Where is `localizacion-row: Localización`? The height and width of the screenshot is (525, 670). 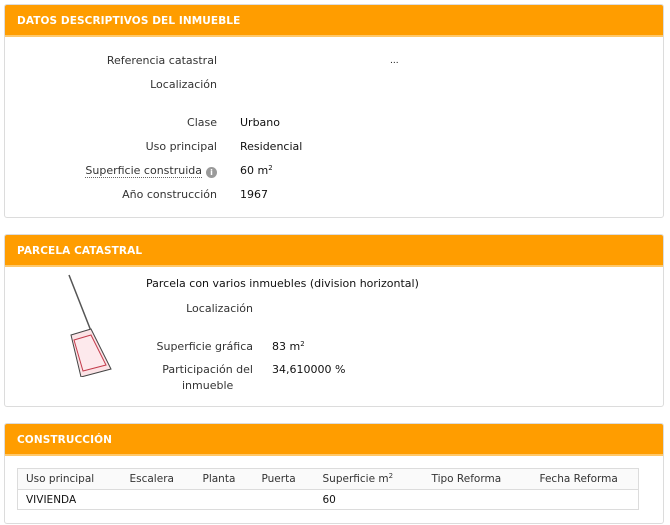
localizacion-row: Localización is located at coordinates (334, 85).